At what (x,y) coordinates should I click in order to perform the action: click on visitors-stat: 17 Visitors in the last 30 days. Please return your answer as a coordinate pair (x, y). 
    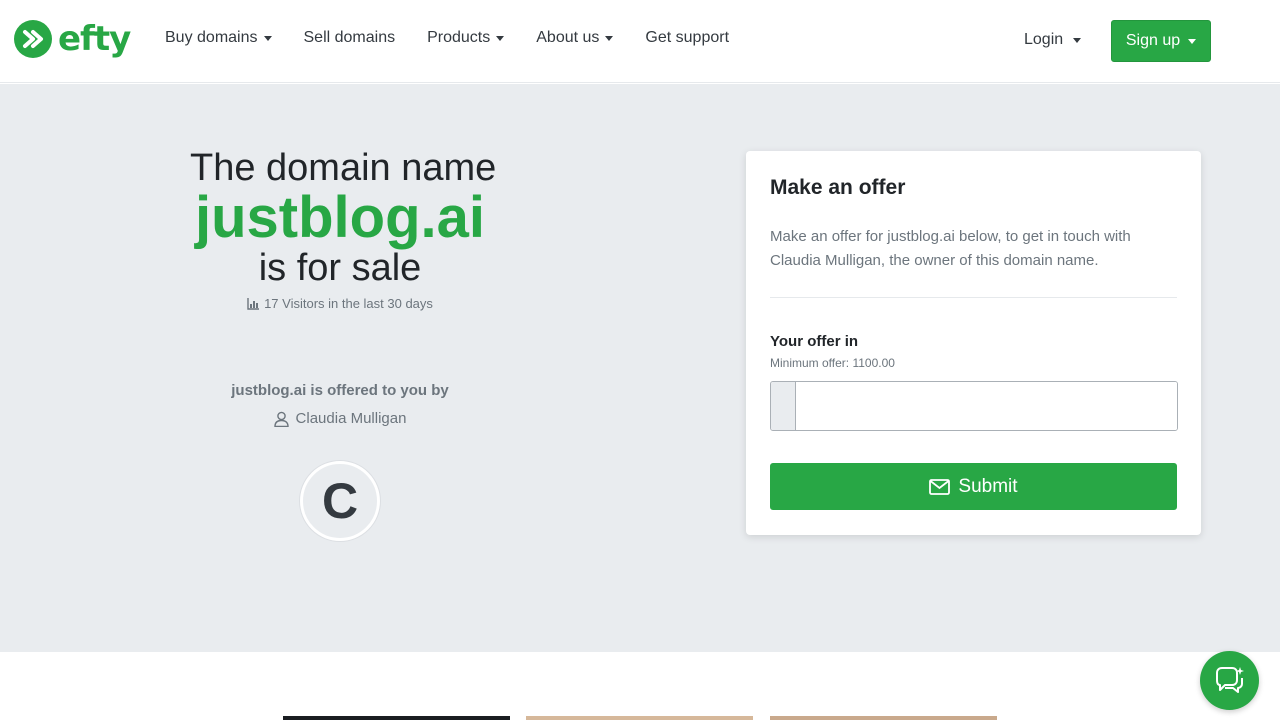
    Looking at the image, I should click on (340, 303).